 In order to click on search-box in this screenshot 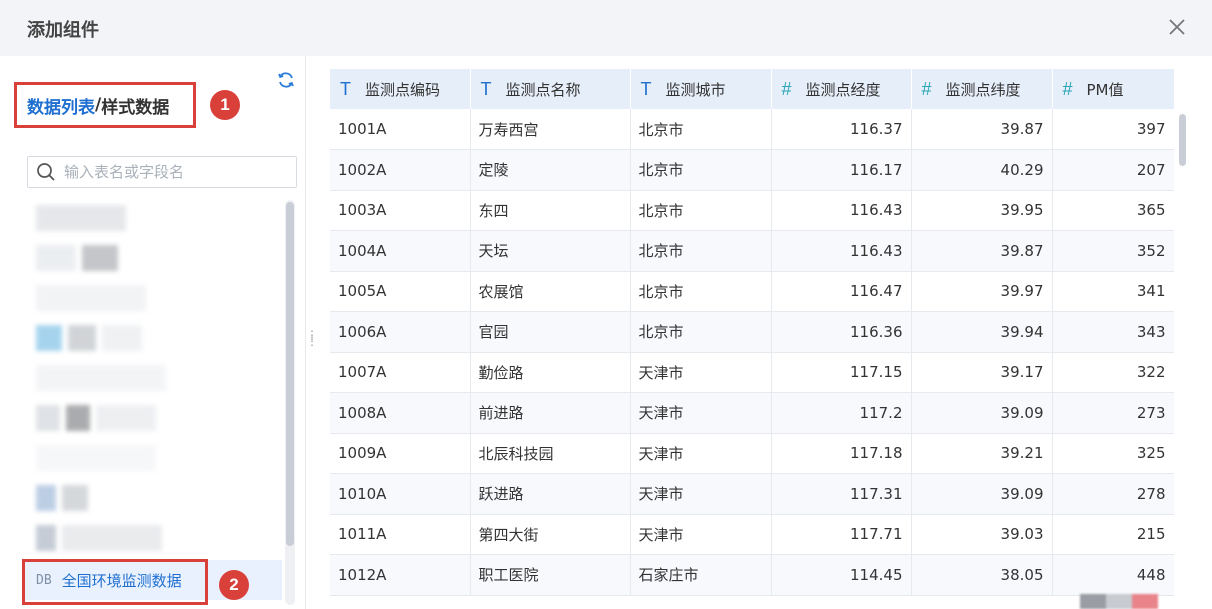, I will do `click(162, 172)`.